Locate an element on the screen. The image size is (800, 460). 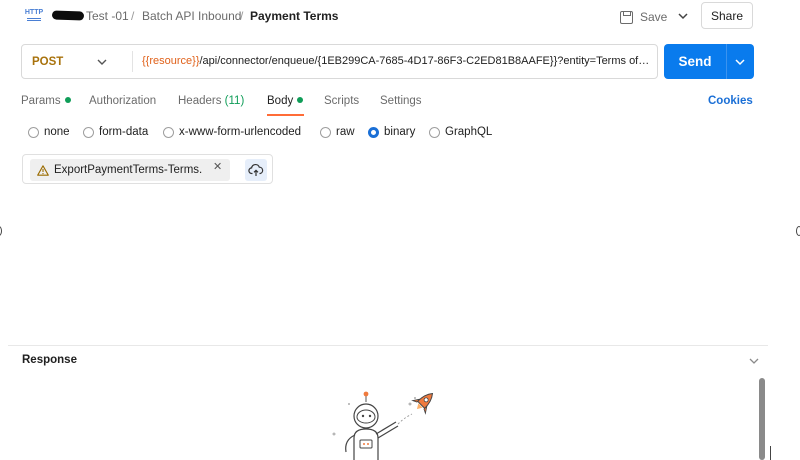
response-collapse-chevron-down-icon is located at coordinates (754, 361).